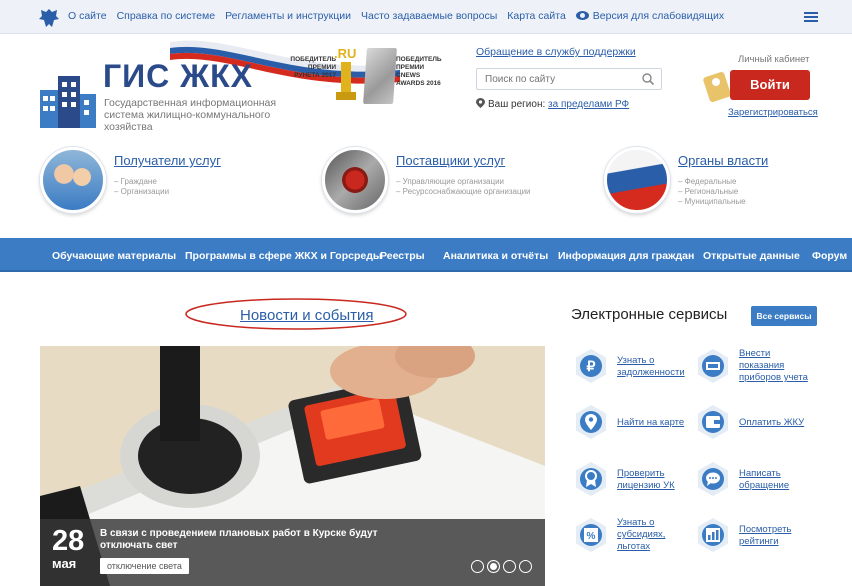 The height and width of the screenshot is (586, 852). I want to click on search-icon, so click(648, 79).